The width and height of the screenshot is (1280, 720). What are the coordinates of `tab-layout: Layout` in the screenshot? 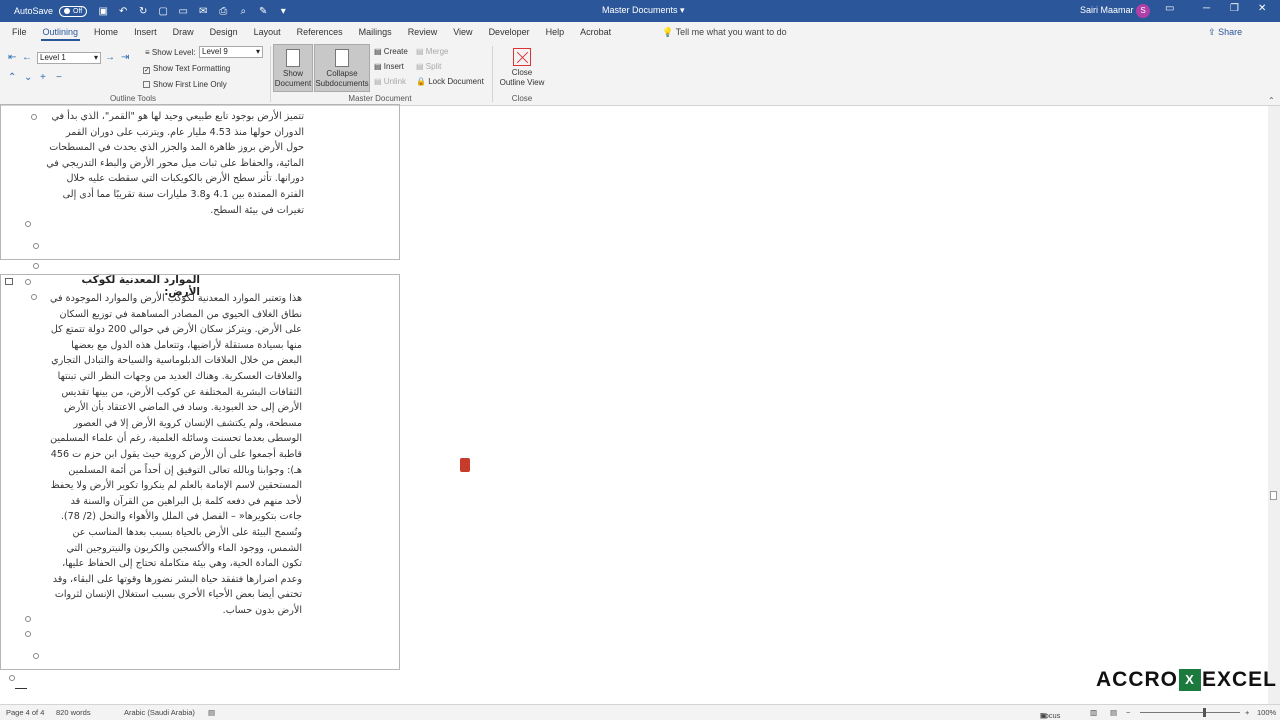 It's located at (267, 32).